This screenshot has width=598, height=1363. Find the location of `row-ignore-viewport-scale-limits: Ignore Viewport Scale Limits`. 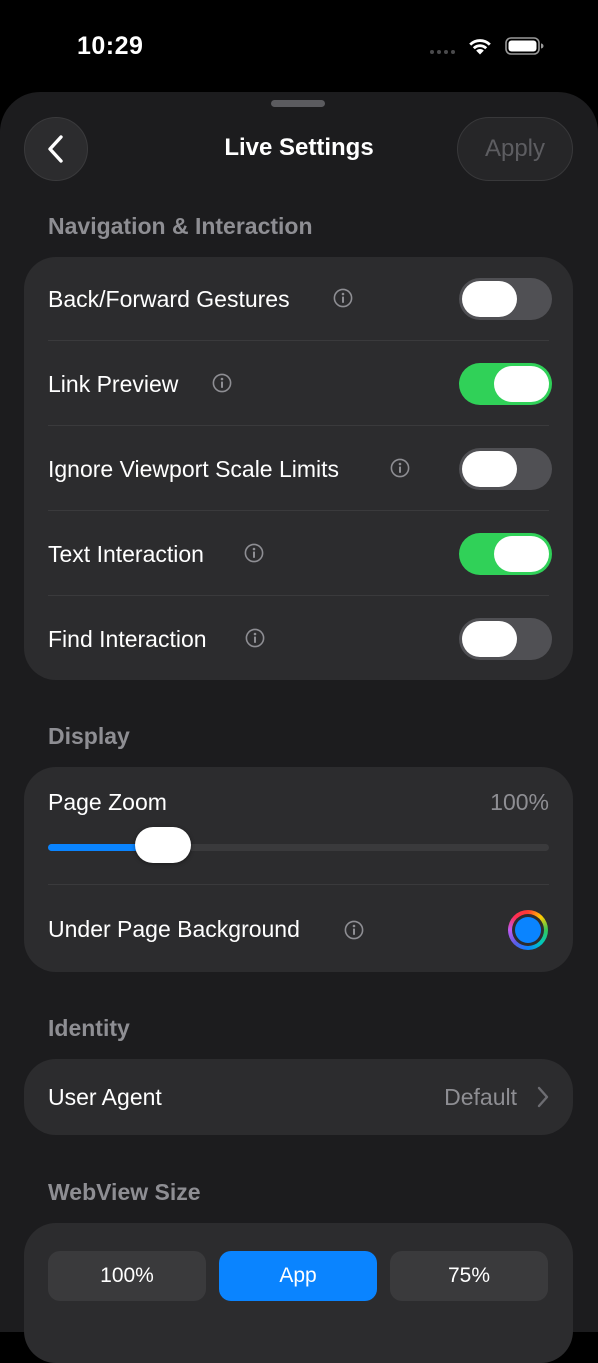

row-ignore-viewport-scale-limits: Ignore Viewport Scale Limits is located at coordinates (298, 469).